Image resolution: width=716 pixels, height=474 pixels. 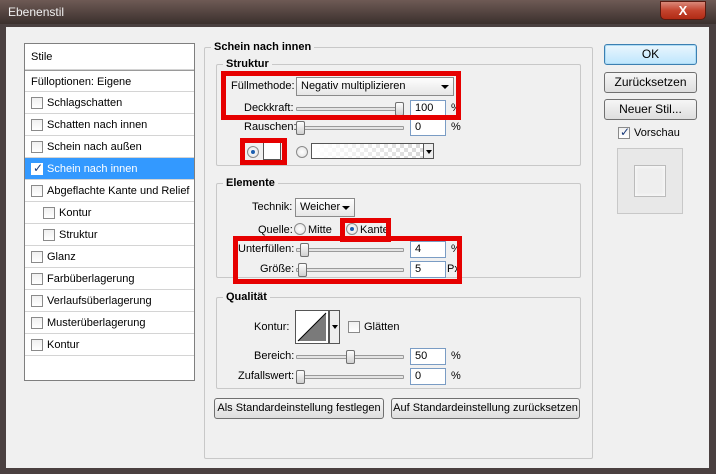 I want to click on preview-label: Vorschau, so click(x=657, y=133).